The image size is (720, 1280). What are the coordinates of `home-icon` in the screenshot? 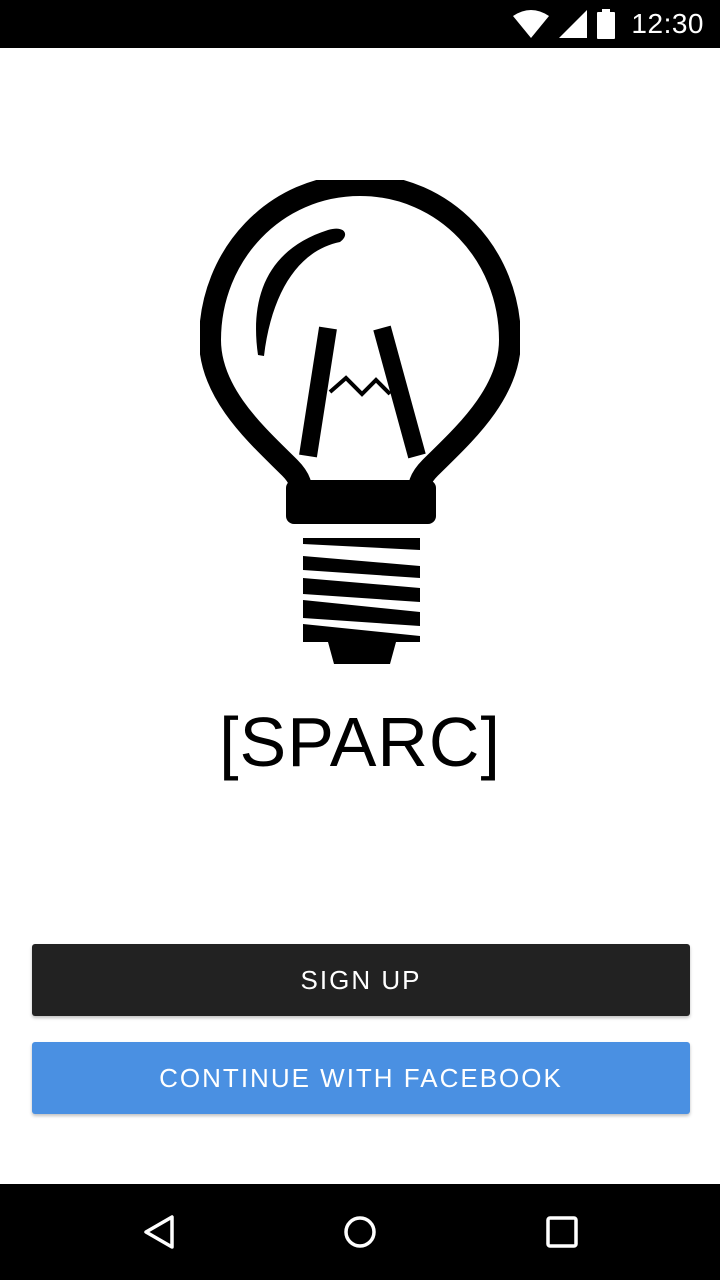 It's located at (360, 1232).